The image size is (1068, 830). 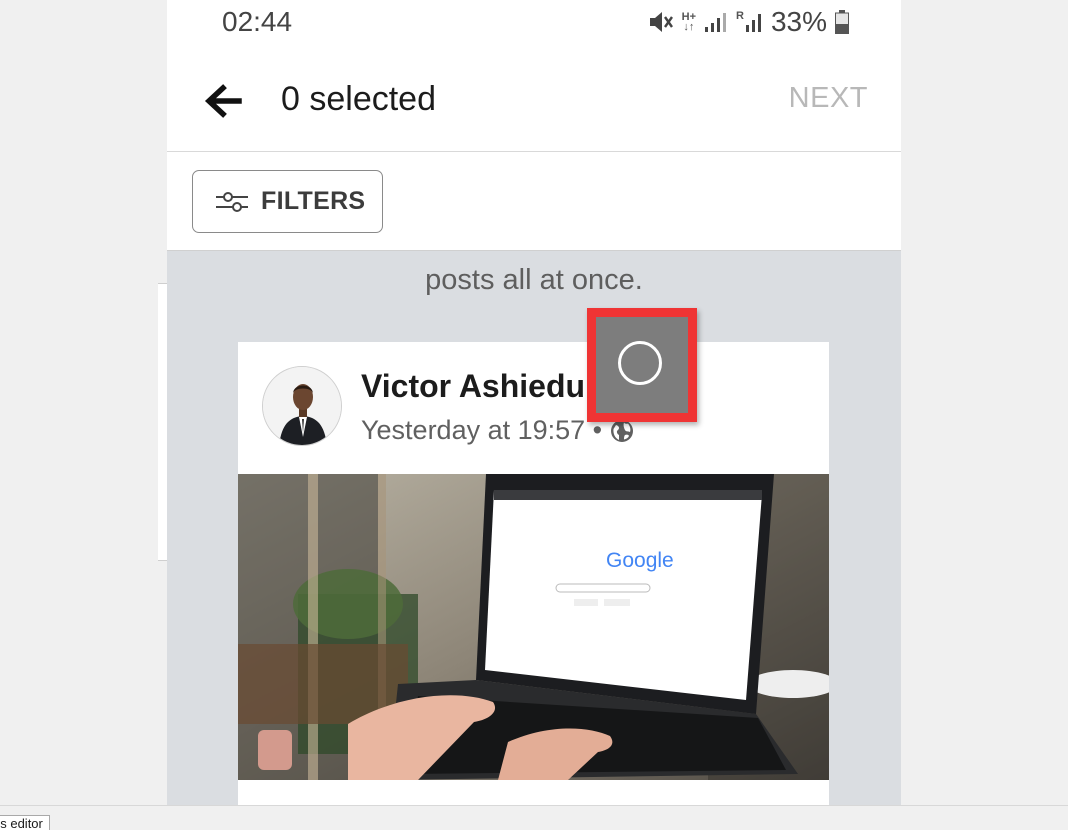 I want to click on status-icons: H+ ↓↑ R 33%, so click(x=748, y=22).